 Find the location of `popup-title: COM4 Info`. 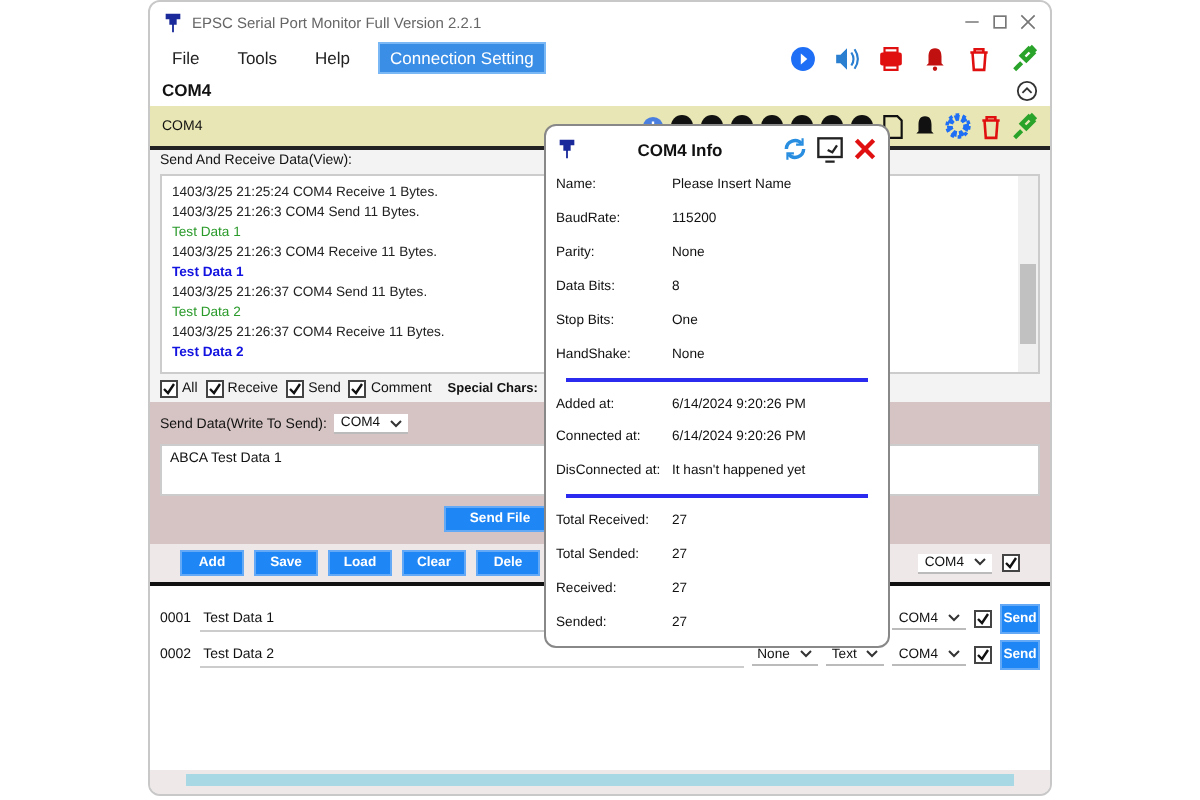

popup-title: COM4 Info is located at coordinates (680, 149).